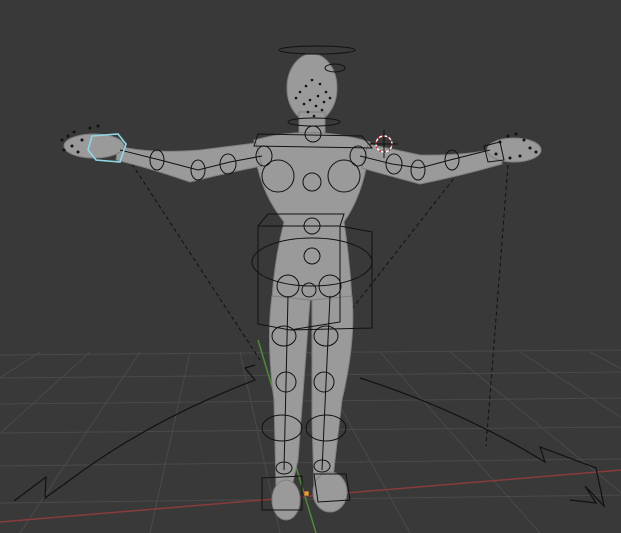 This screenshot has height=533, width=621. What do you see at coordinates (317, 50) in the screenshot?
I see `head-top-control` at bounding box center [317, 50].